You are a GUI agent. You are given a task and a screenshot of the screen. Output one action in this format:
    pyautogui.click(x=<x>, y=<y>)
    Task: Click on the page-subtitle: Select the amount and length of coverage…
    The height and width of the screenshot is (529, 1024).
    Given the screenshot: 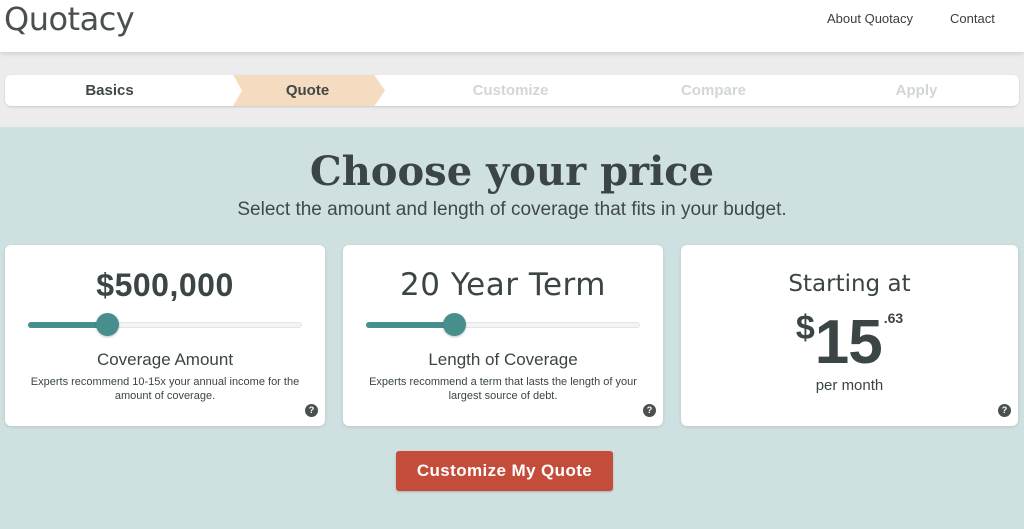 What is the action you would take?
    pyautogui.click(x=512, y=209)
    